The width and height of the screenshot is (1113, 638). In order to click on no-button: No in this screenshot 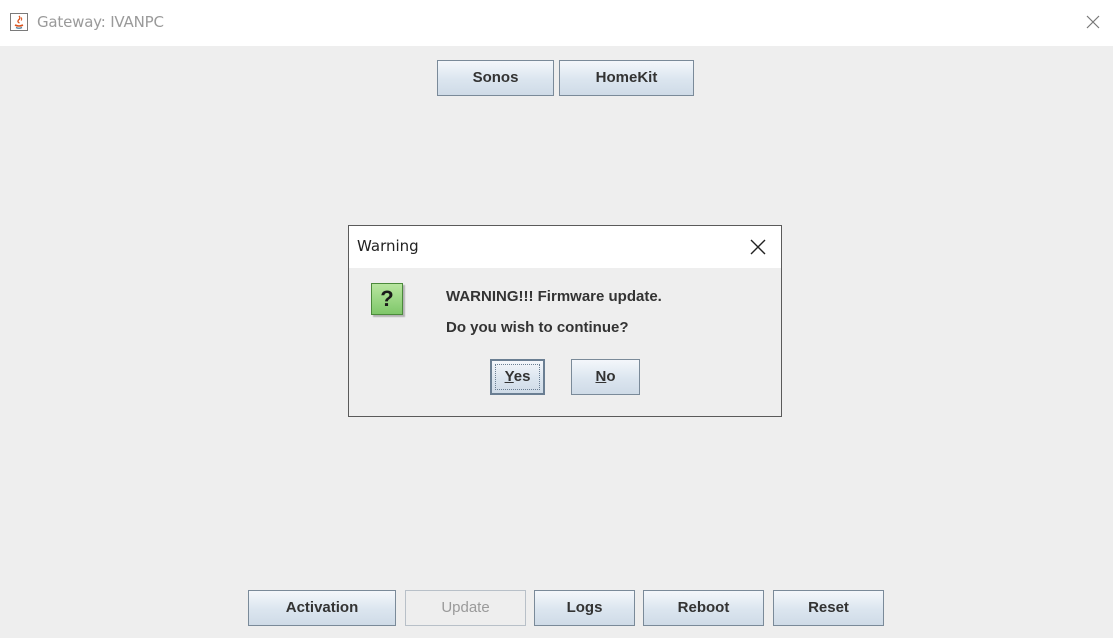, I will do `click(605, 377)`.